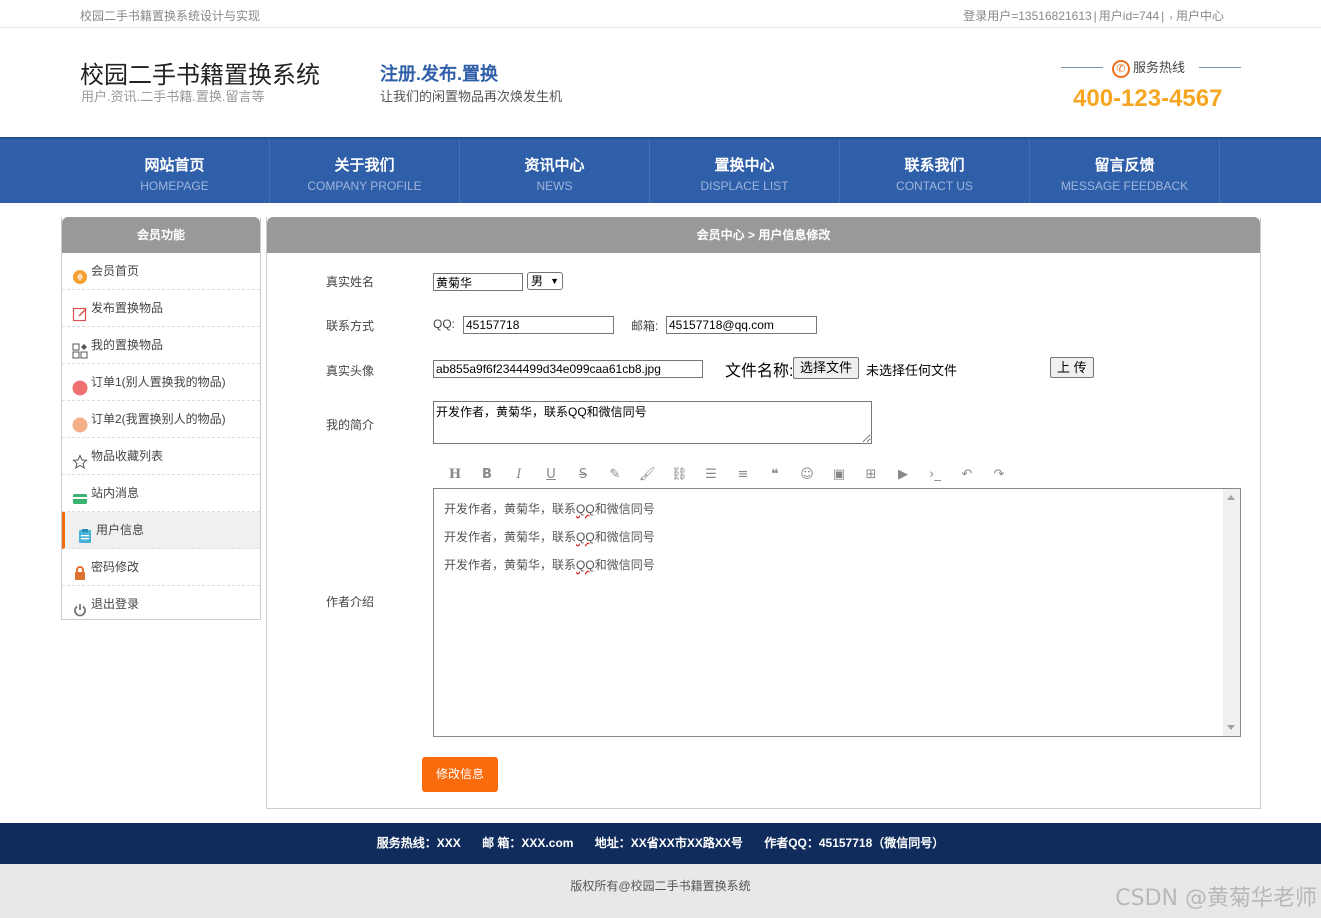 Image resolution: width=1321 pixels, height=918 pixels. I want to click on user-status: 登录用户=13516821613 | 用户id=744 | › 用户中心, so click(1093, 16).